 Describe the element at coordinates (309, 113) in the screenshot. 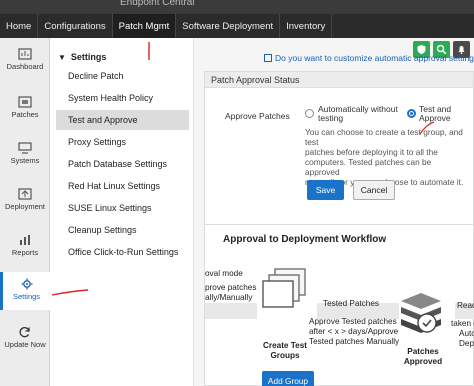

I see `radio-automatic` at that location.